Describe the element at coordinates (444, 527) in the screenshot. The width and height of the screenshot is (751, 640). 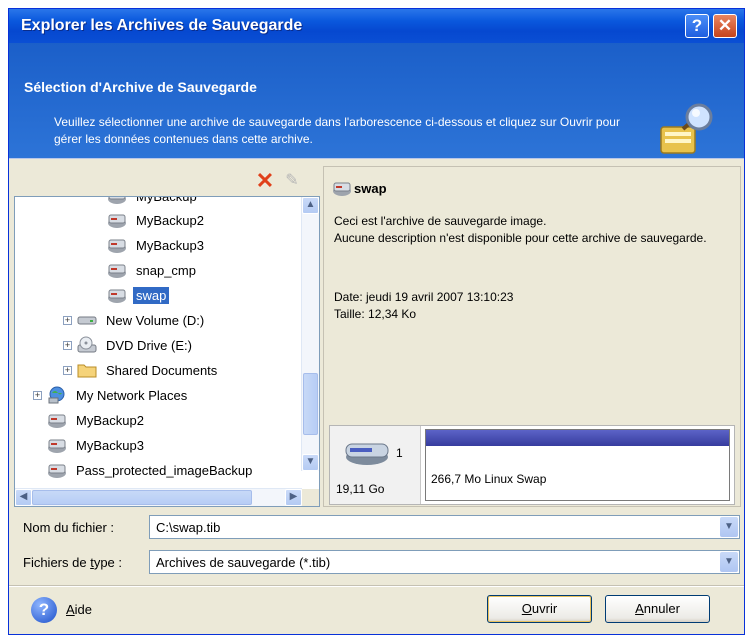
I see `filename-combo: C:\swap.tib ▼` at that location.